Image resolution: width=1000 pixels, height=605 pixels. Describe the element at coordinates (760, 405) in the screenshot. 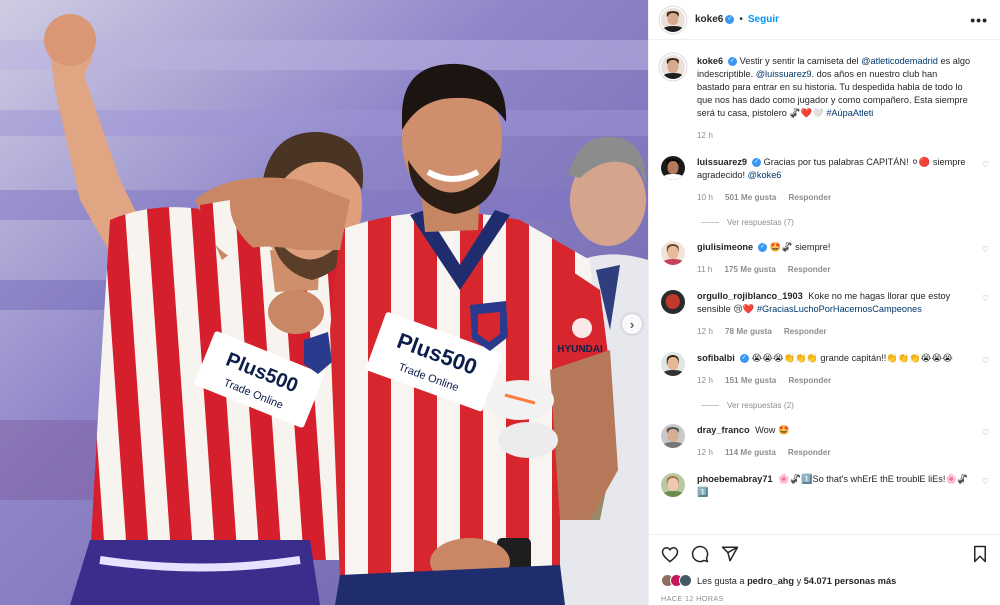

I see `view-replies-label: Ver respuestas (2)` at that location.